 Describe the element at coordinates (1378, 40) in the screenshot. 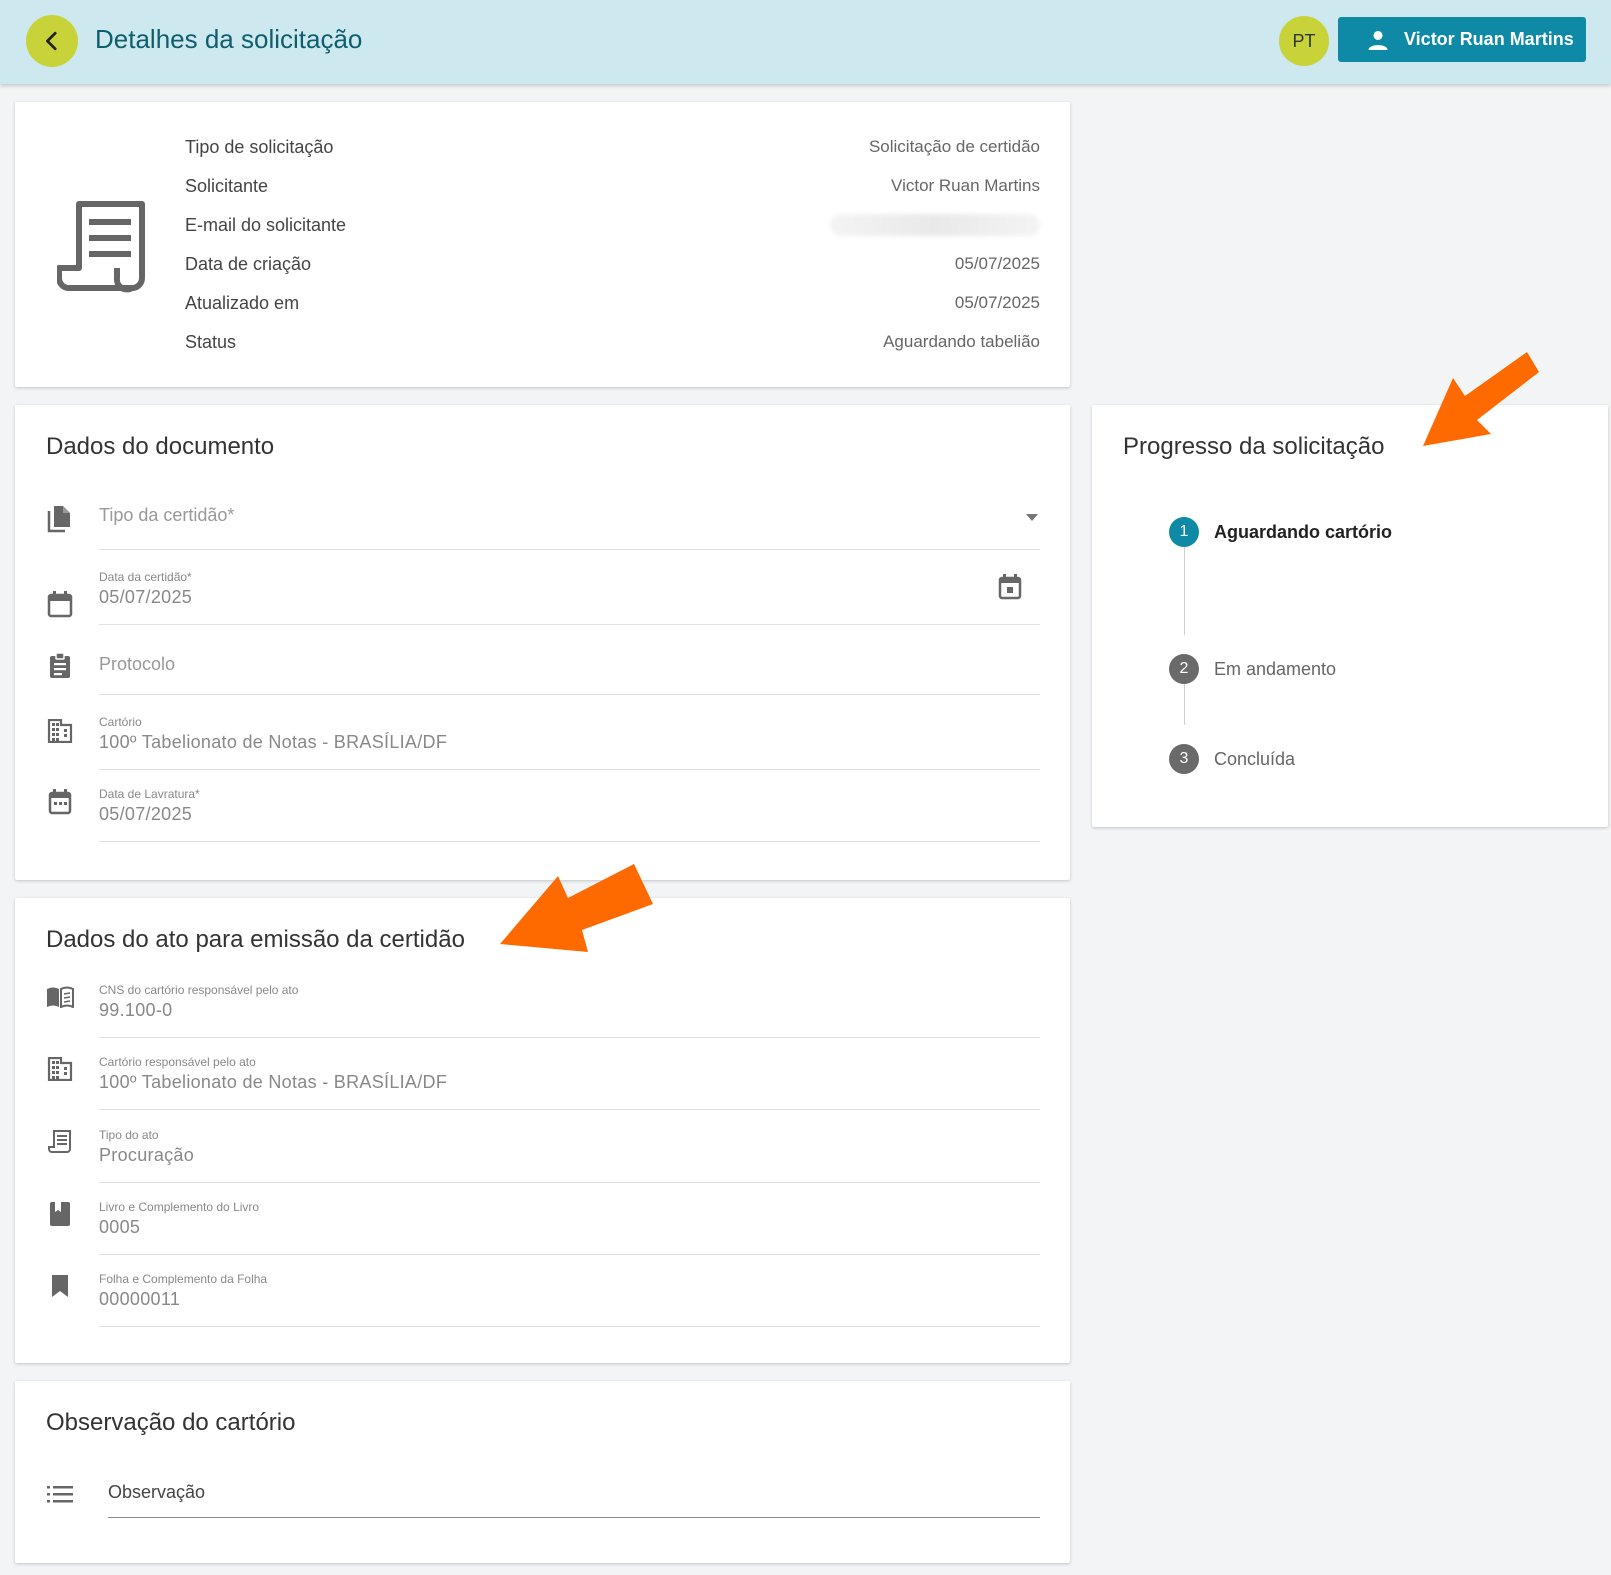

I see `person-icon` at that location.